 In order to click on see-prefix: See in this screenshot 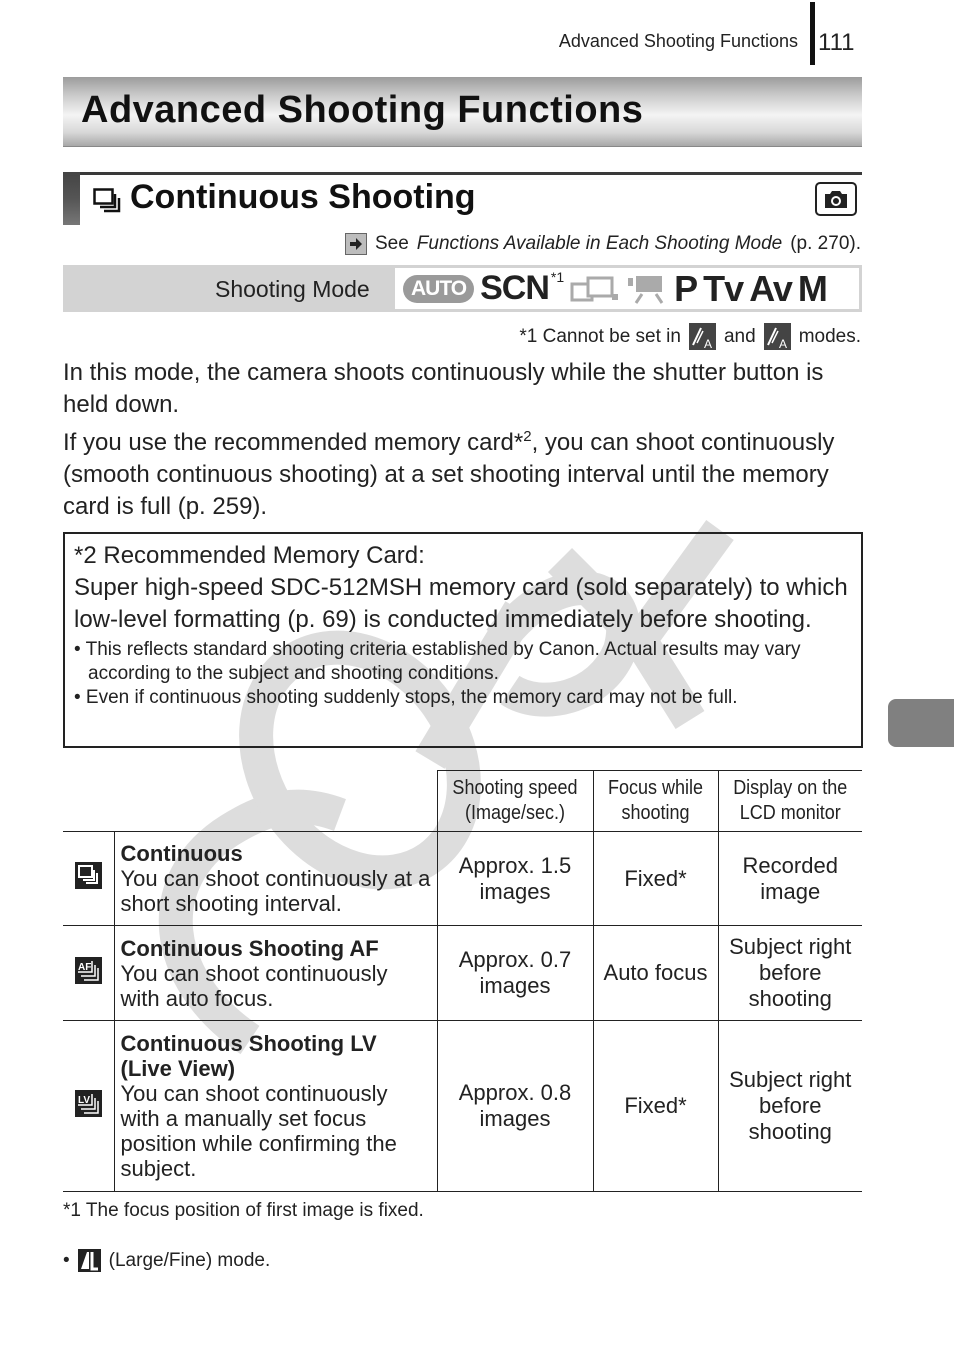, I will do `click(391, 243)`.